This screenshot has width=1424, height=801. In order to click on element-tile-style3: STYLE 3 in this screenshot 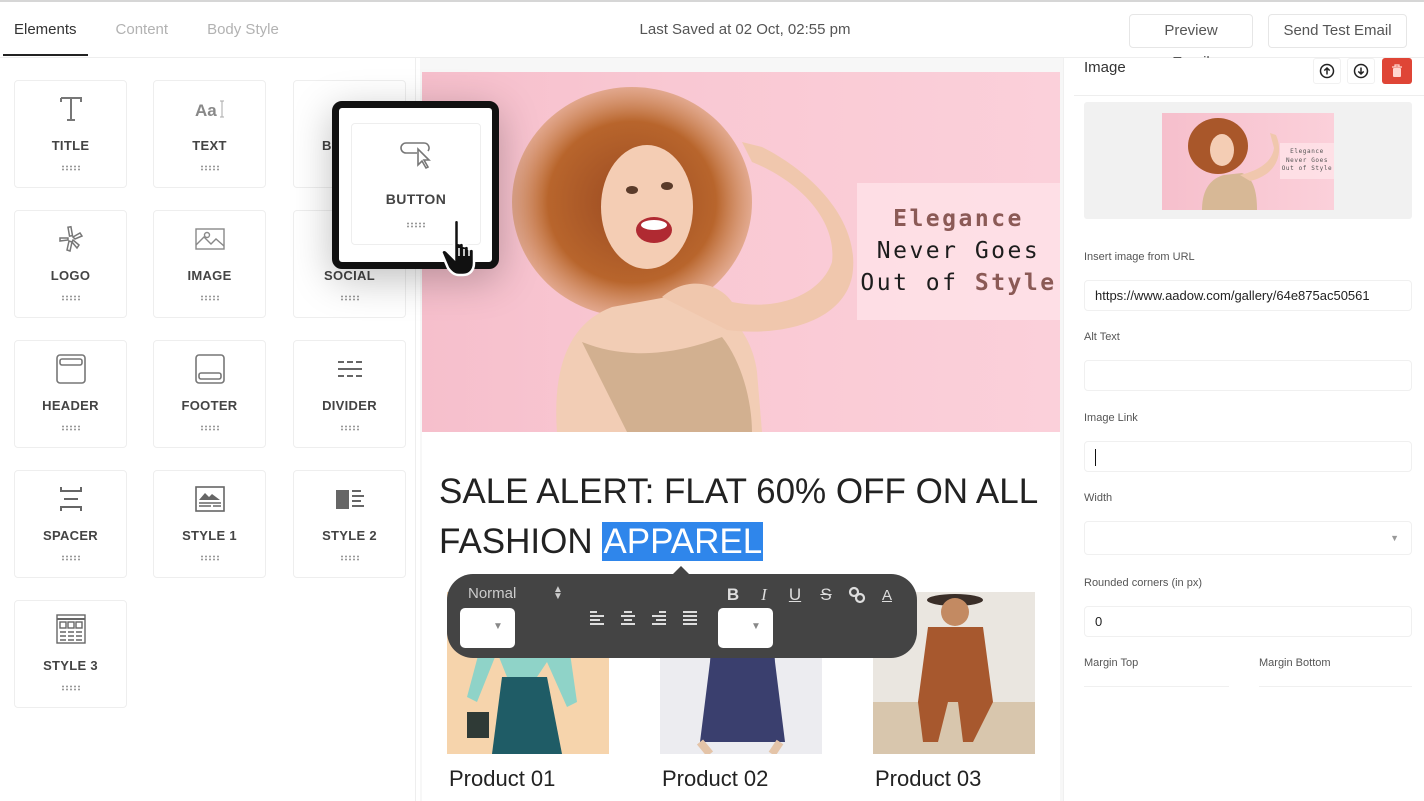, I will do `click(70, 654)`.